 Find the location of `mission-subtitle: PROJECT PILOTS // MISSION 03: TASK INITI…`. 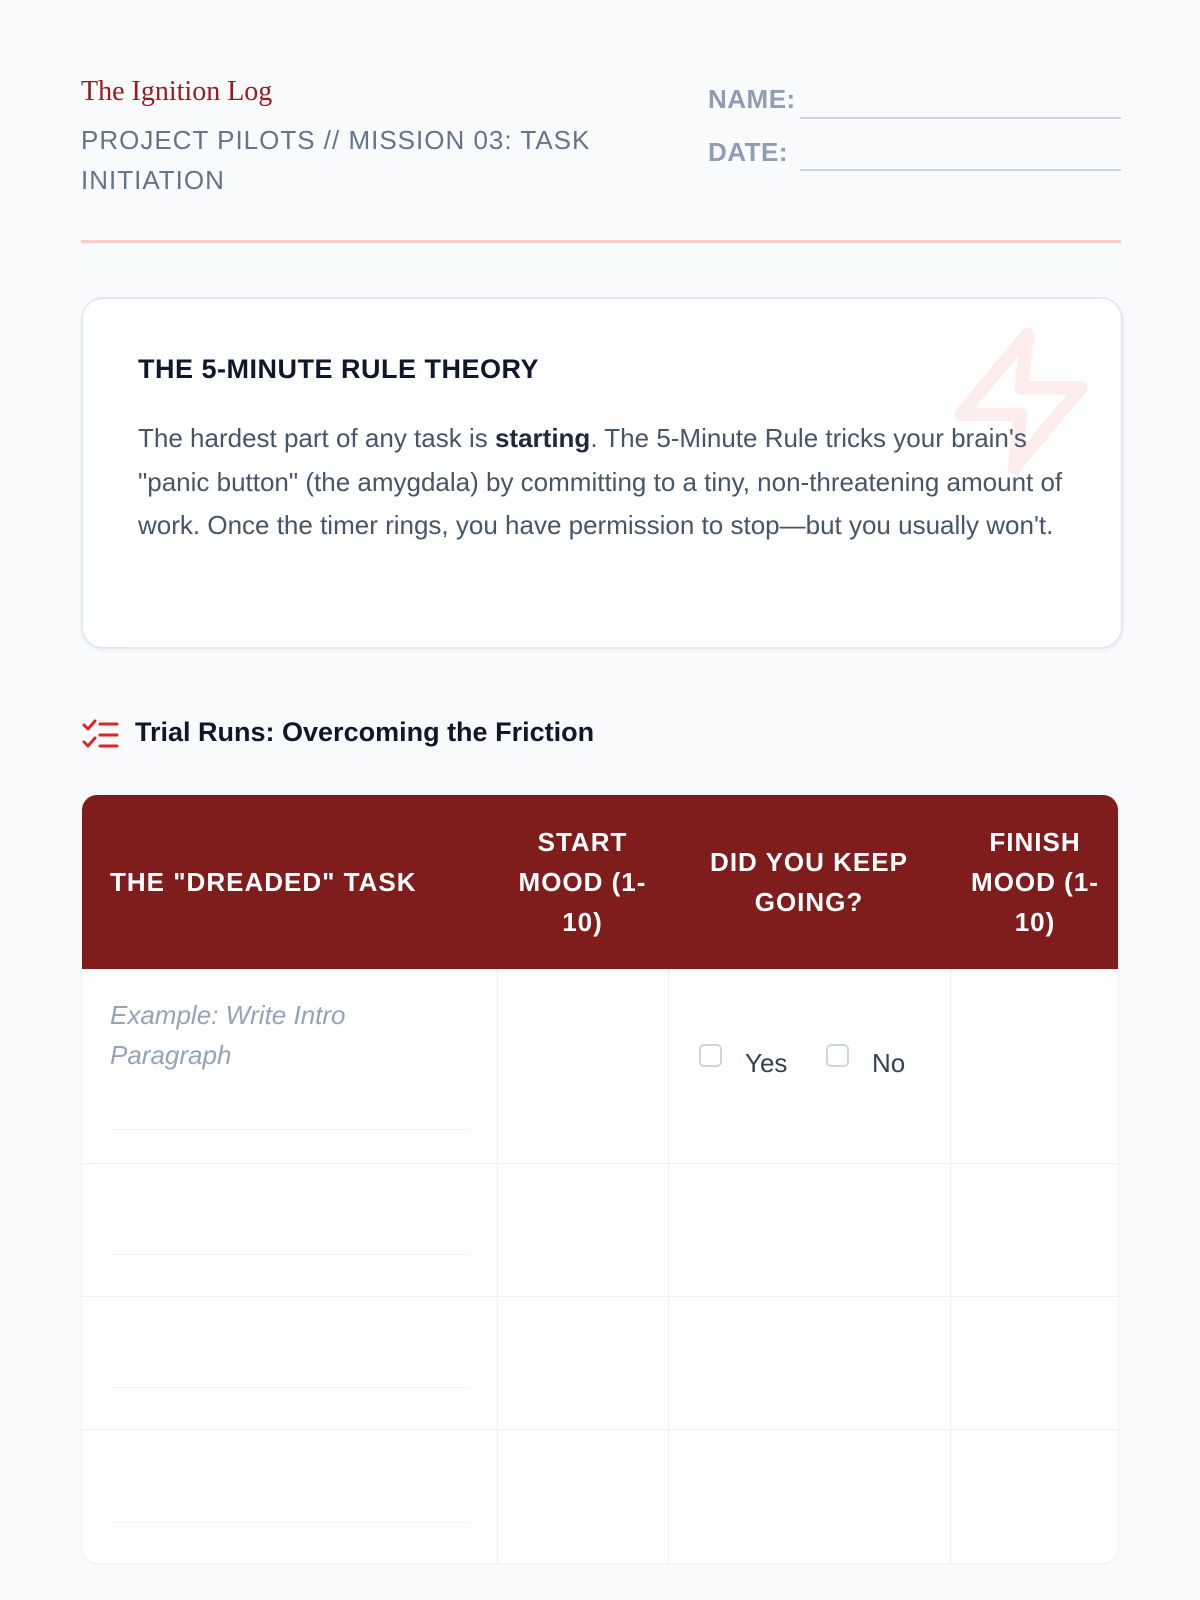

mission-subtitle: PROJECT PILOTS // MISSION 03: TASK INITI… is located at coordinates (336, 160).